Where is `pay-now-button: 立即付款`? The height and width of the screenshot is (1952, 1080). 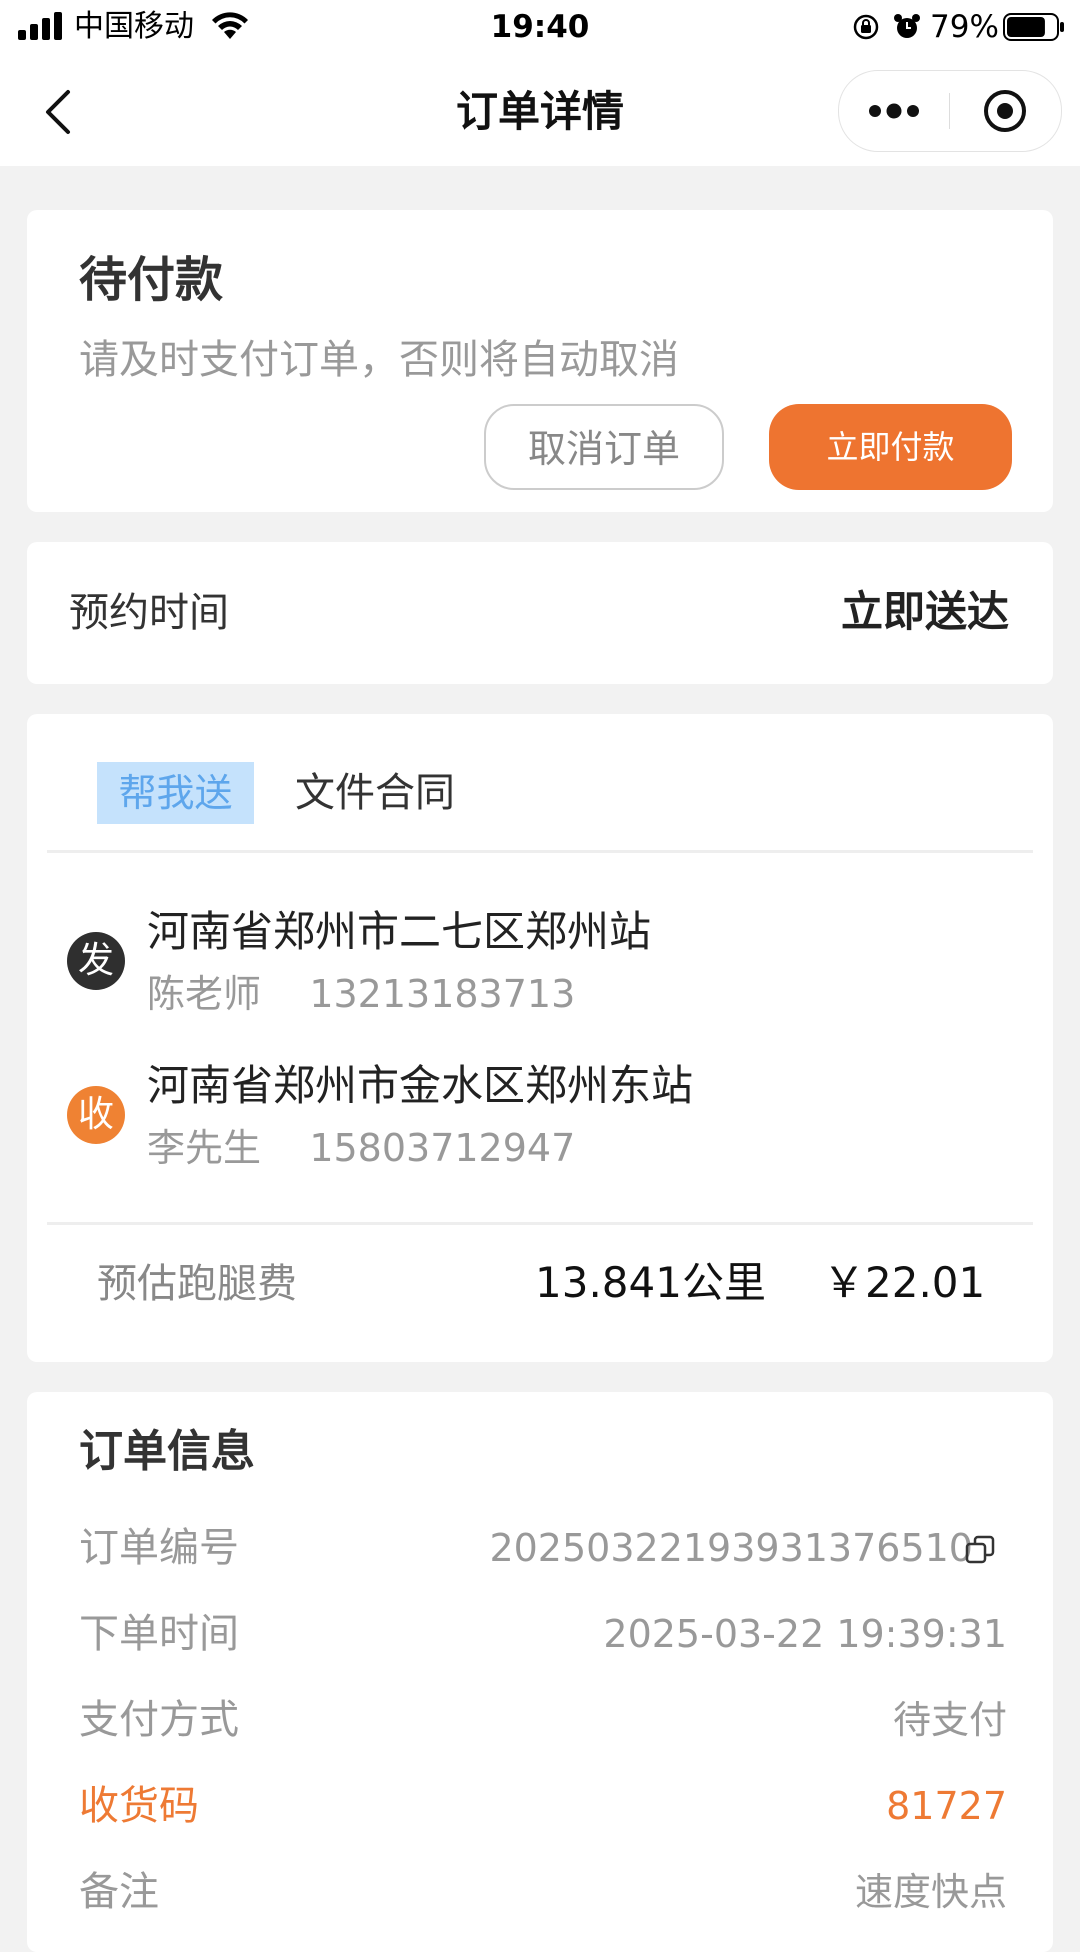
pay-now-button: 立即付款 is located at coordinates (890, 447).